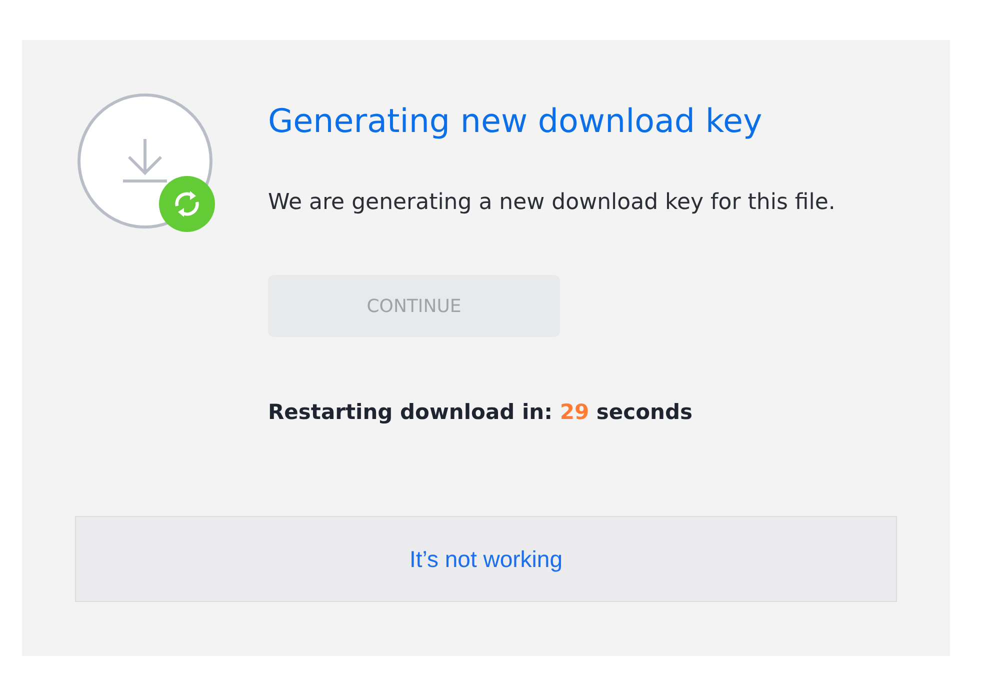 The image size is (987, 675). Describe the element at coordinates (486, 559) in the screenshot. I see `not-working-link: It’s not working` at that location.